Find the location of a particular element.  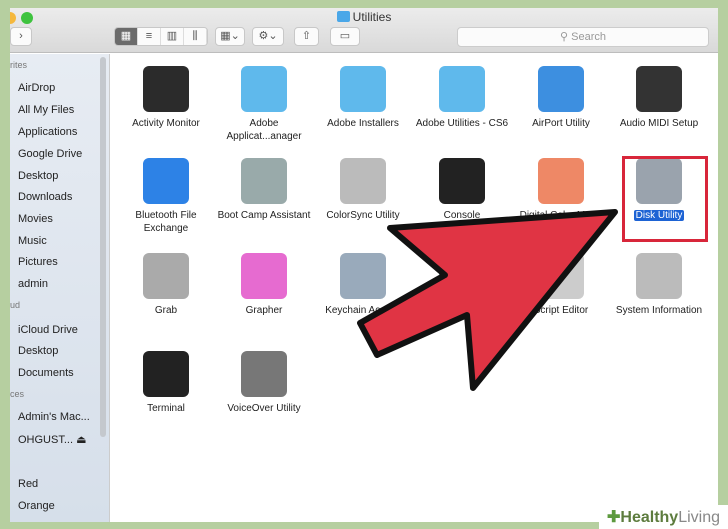

watermark-logo: ✚HealthyLiving is located at coordinates (663, 517).